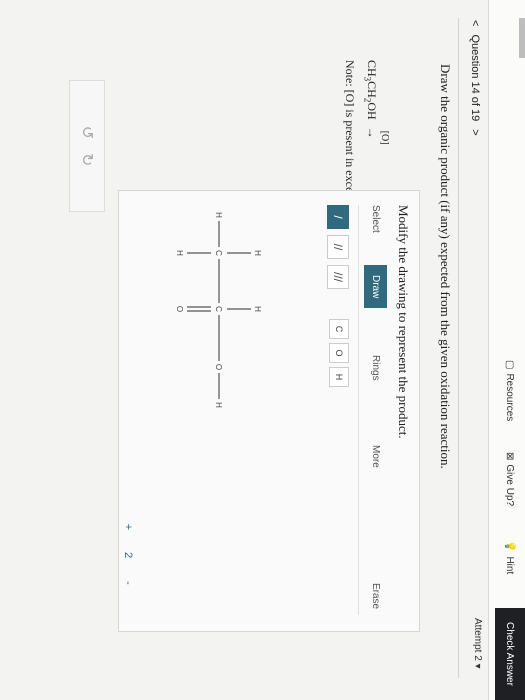 This screenshot has width=525, height=700. I want to click on question-navigation: < Question 14 of 19 >, so click(475, 78).